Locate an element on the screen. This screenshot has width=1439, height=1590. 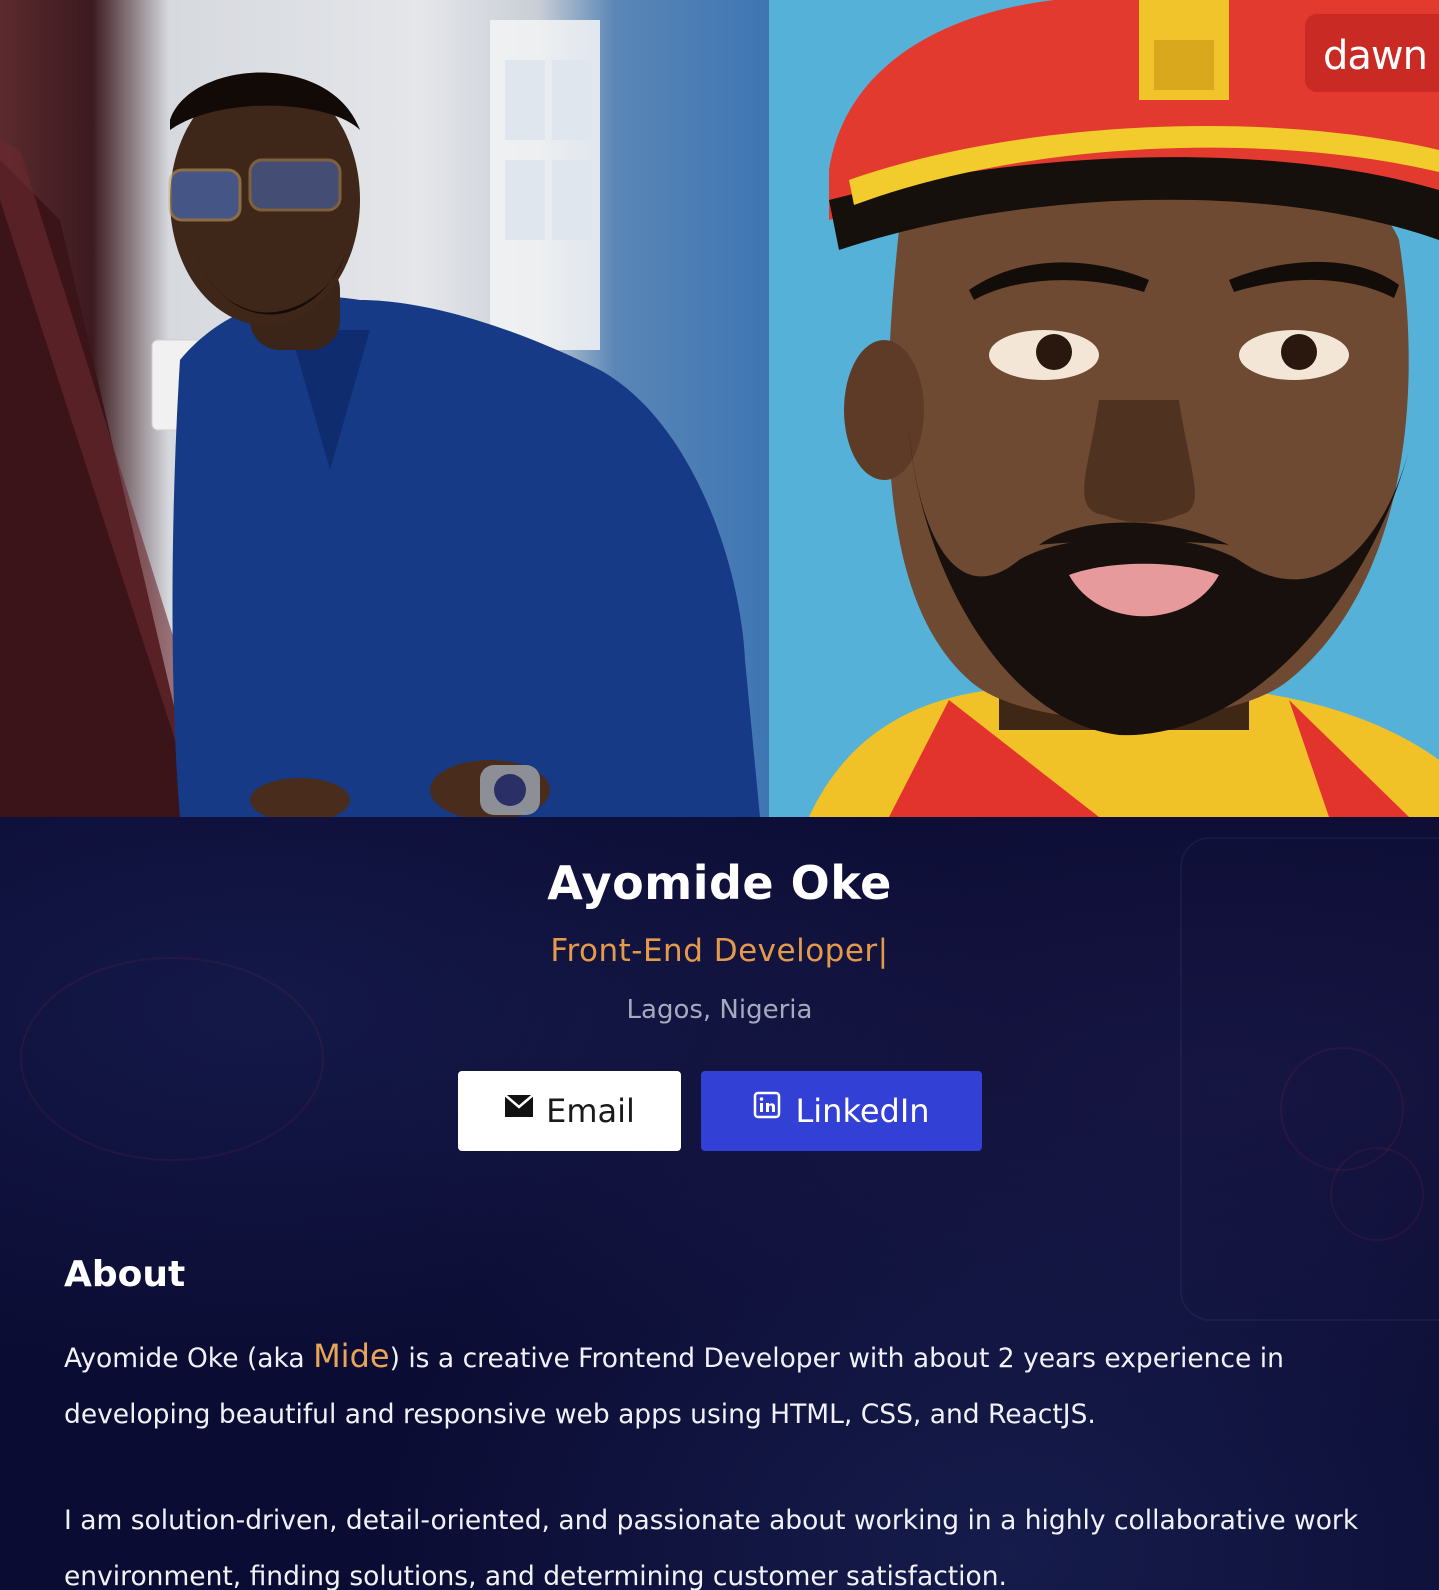
about-heading: About is located at coordinates (125, 1274).